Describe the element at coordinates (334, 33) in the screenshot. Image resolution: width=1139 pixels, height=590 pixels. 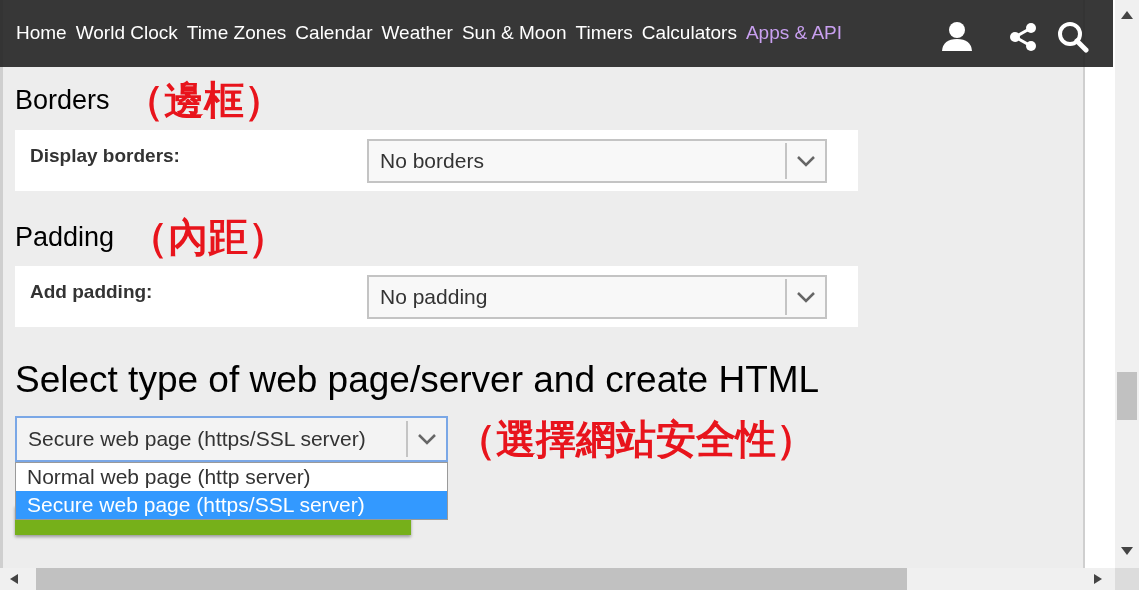
I see `nav-link: Calendar` at that location.